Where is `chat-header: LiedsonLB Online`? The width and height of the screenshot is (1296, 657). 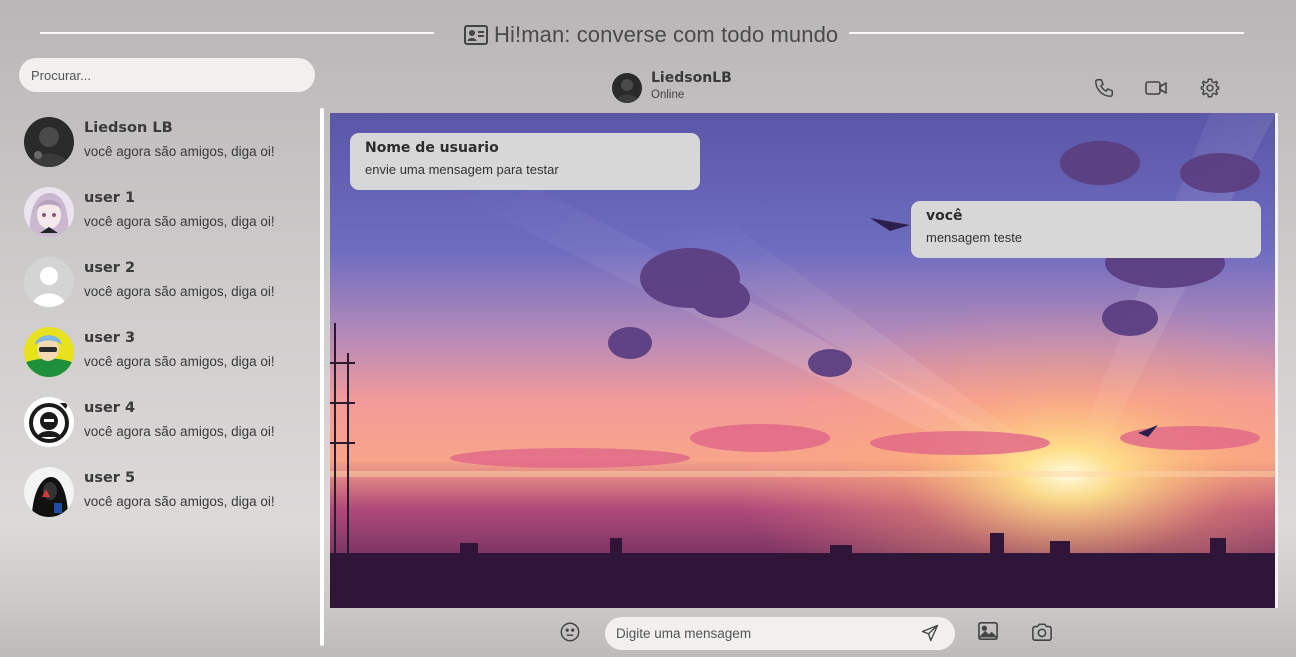
chat-header: LiedsonLB Online is located at coordinates (803, 88).